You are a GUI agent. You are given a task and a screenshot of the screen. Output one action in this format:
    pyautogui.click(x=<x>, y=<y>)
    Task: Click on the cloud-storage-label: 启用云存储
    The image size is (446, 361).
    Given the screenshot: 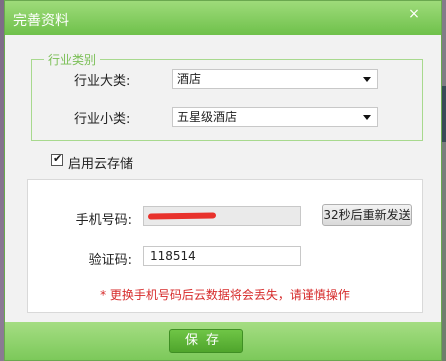 What is the action you would take?
    pyautogui.click(x=100, y=162)
    